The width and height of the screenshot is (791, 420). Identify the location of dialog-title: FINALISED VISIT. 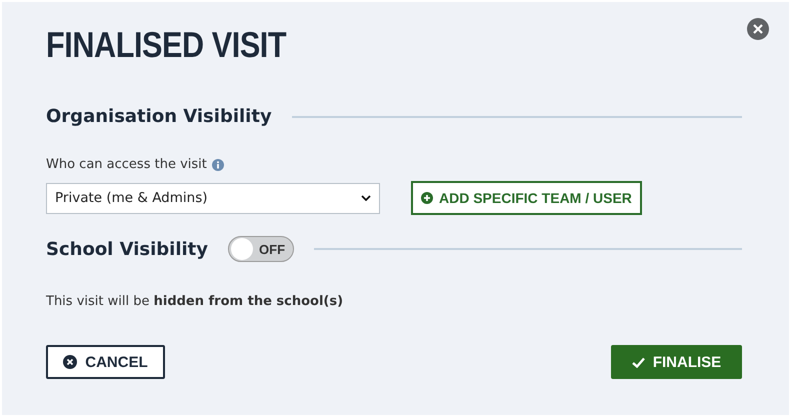
(166, 45).